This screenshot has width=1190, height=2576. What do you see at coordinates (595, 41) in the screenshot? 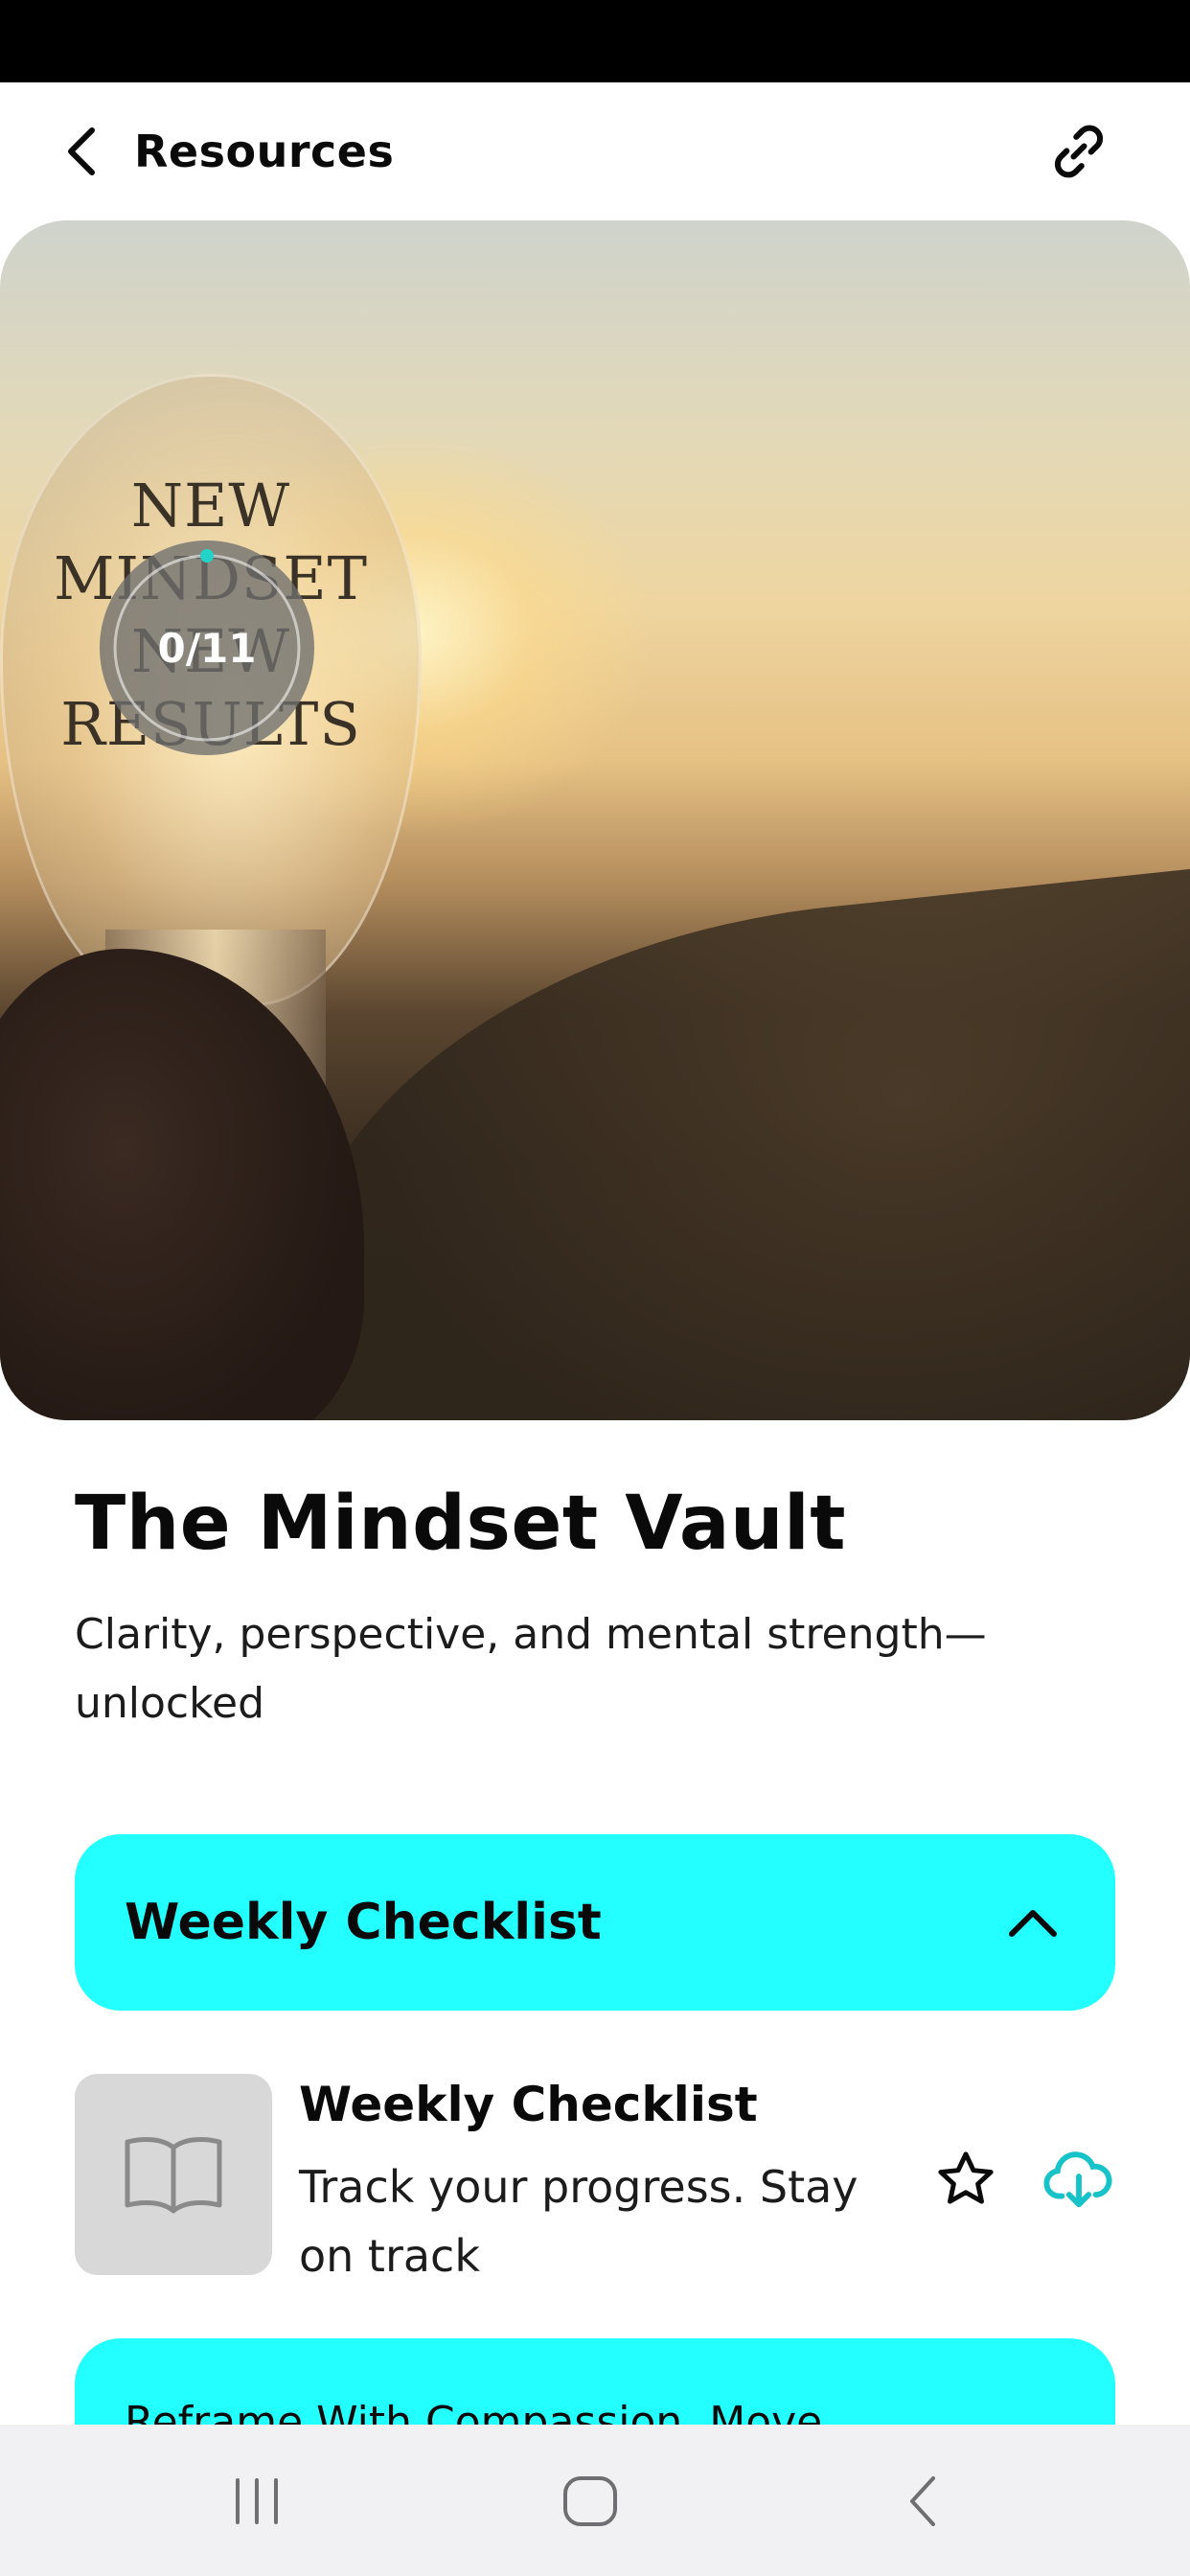
I see `status-bar` at bounding box center [595, 41].